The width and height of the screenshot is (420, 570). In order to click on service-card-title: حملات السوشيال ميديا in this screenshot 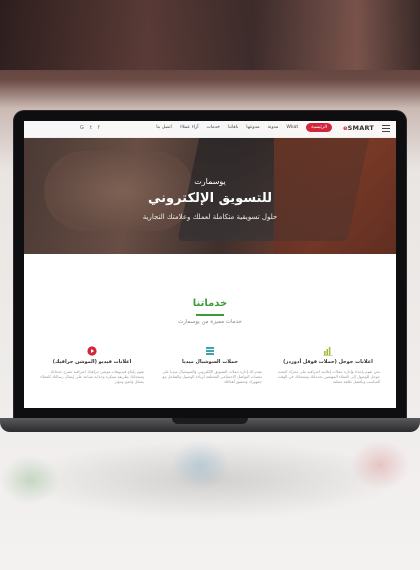, I will do `click(210, 362)`.